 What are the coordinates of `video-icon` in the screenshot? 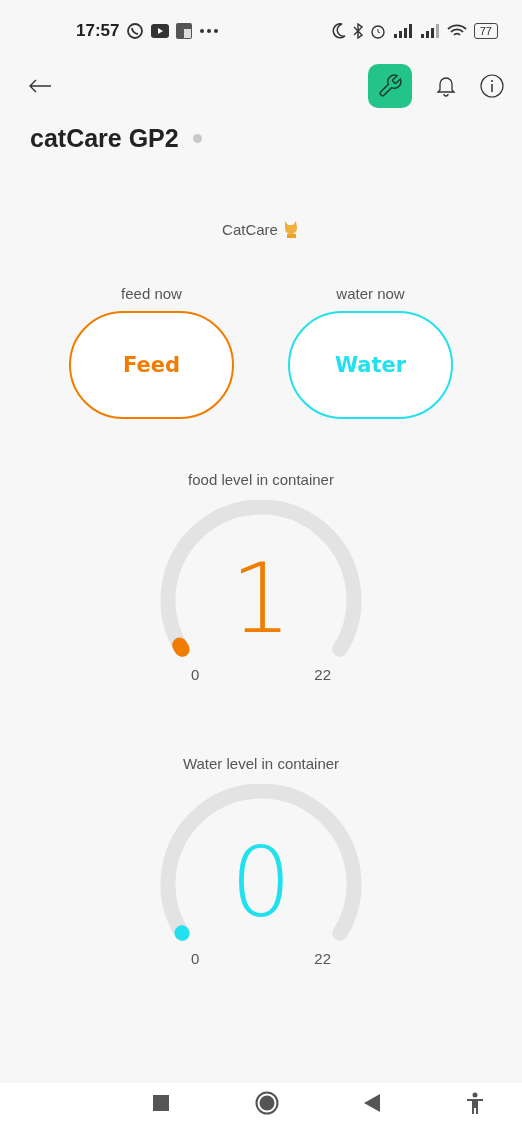 It's located at (160, 31).